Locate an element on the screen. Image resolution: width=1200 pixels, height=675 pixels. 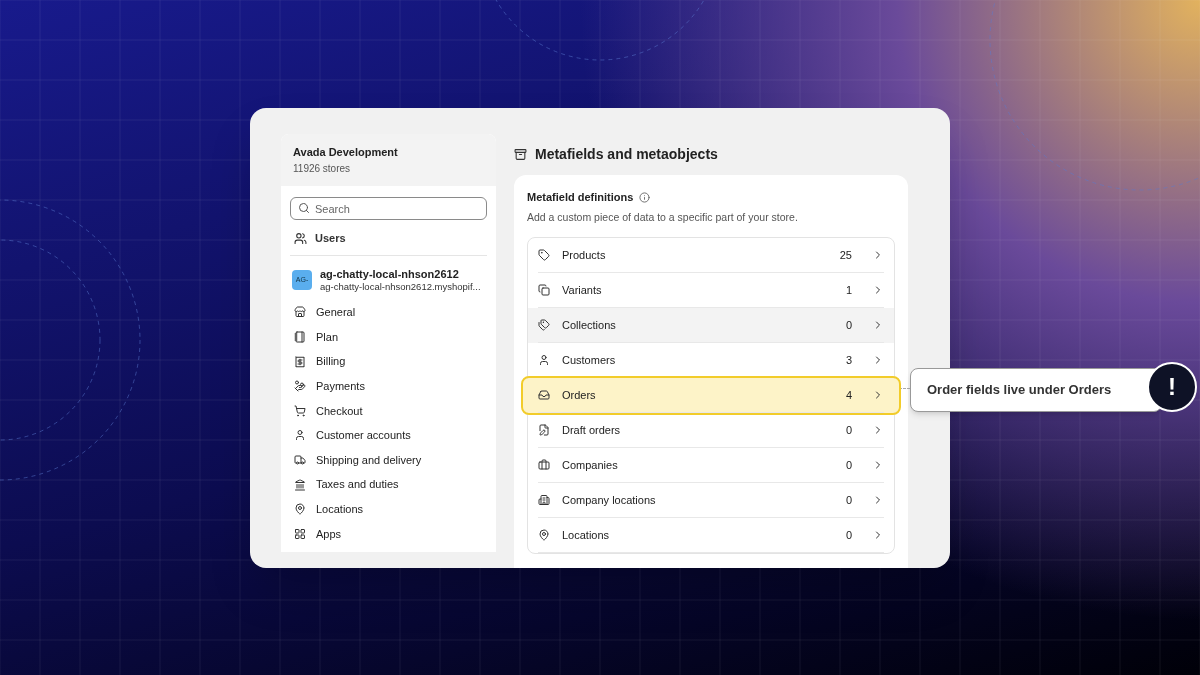
settings-item: Locations is located at coordinates (388, 509).